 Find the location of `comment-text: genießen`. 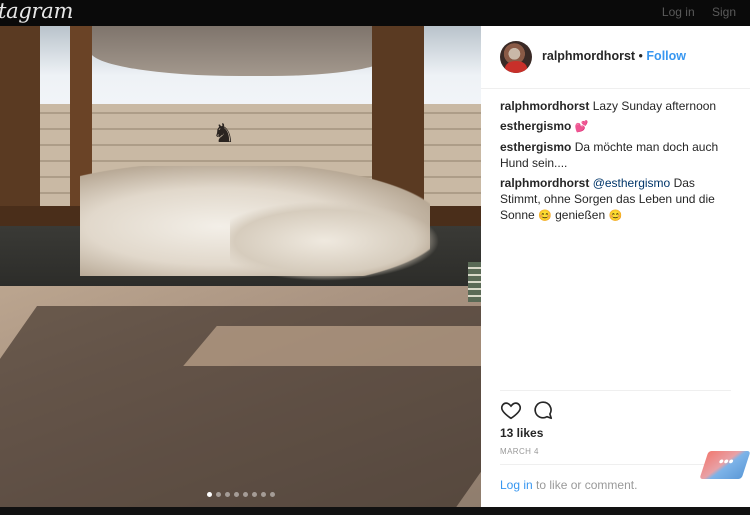

comment-text: genießen is located at coordinates (580, 215).